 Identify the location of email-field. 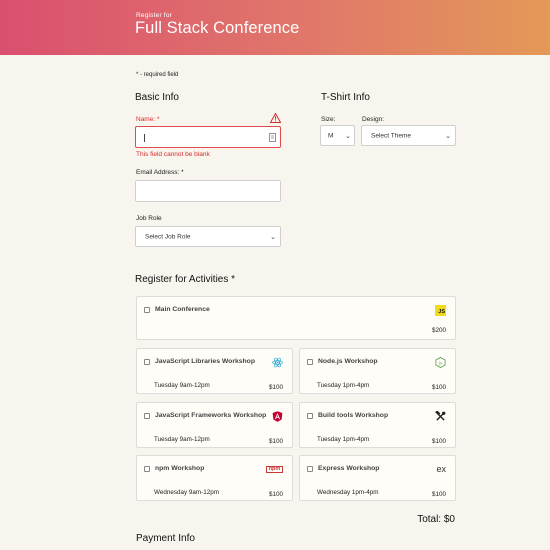
(208, 191).